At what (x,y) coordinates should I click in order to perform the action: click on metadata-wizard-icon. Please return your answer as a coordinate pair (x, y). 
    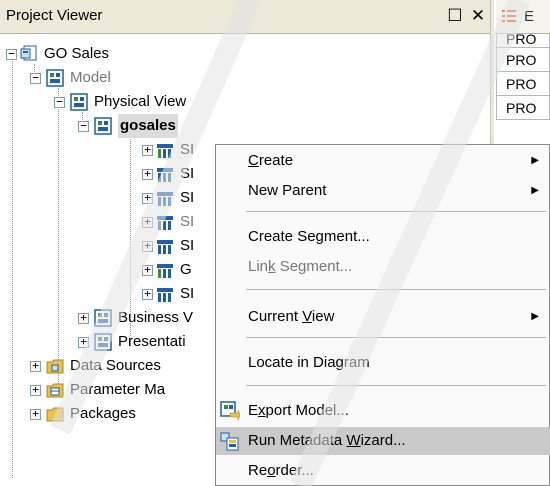
    Looking at the image, I should click on (229, 441).